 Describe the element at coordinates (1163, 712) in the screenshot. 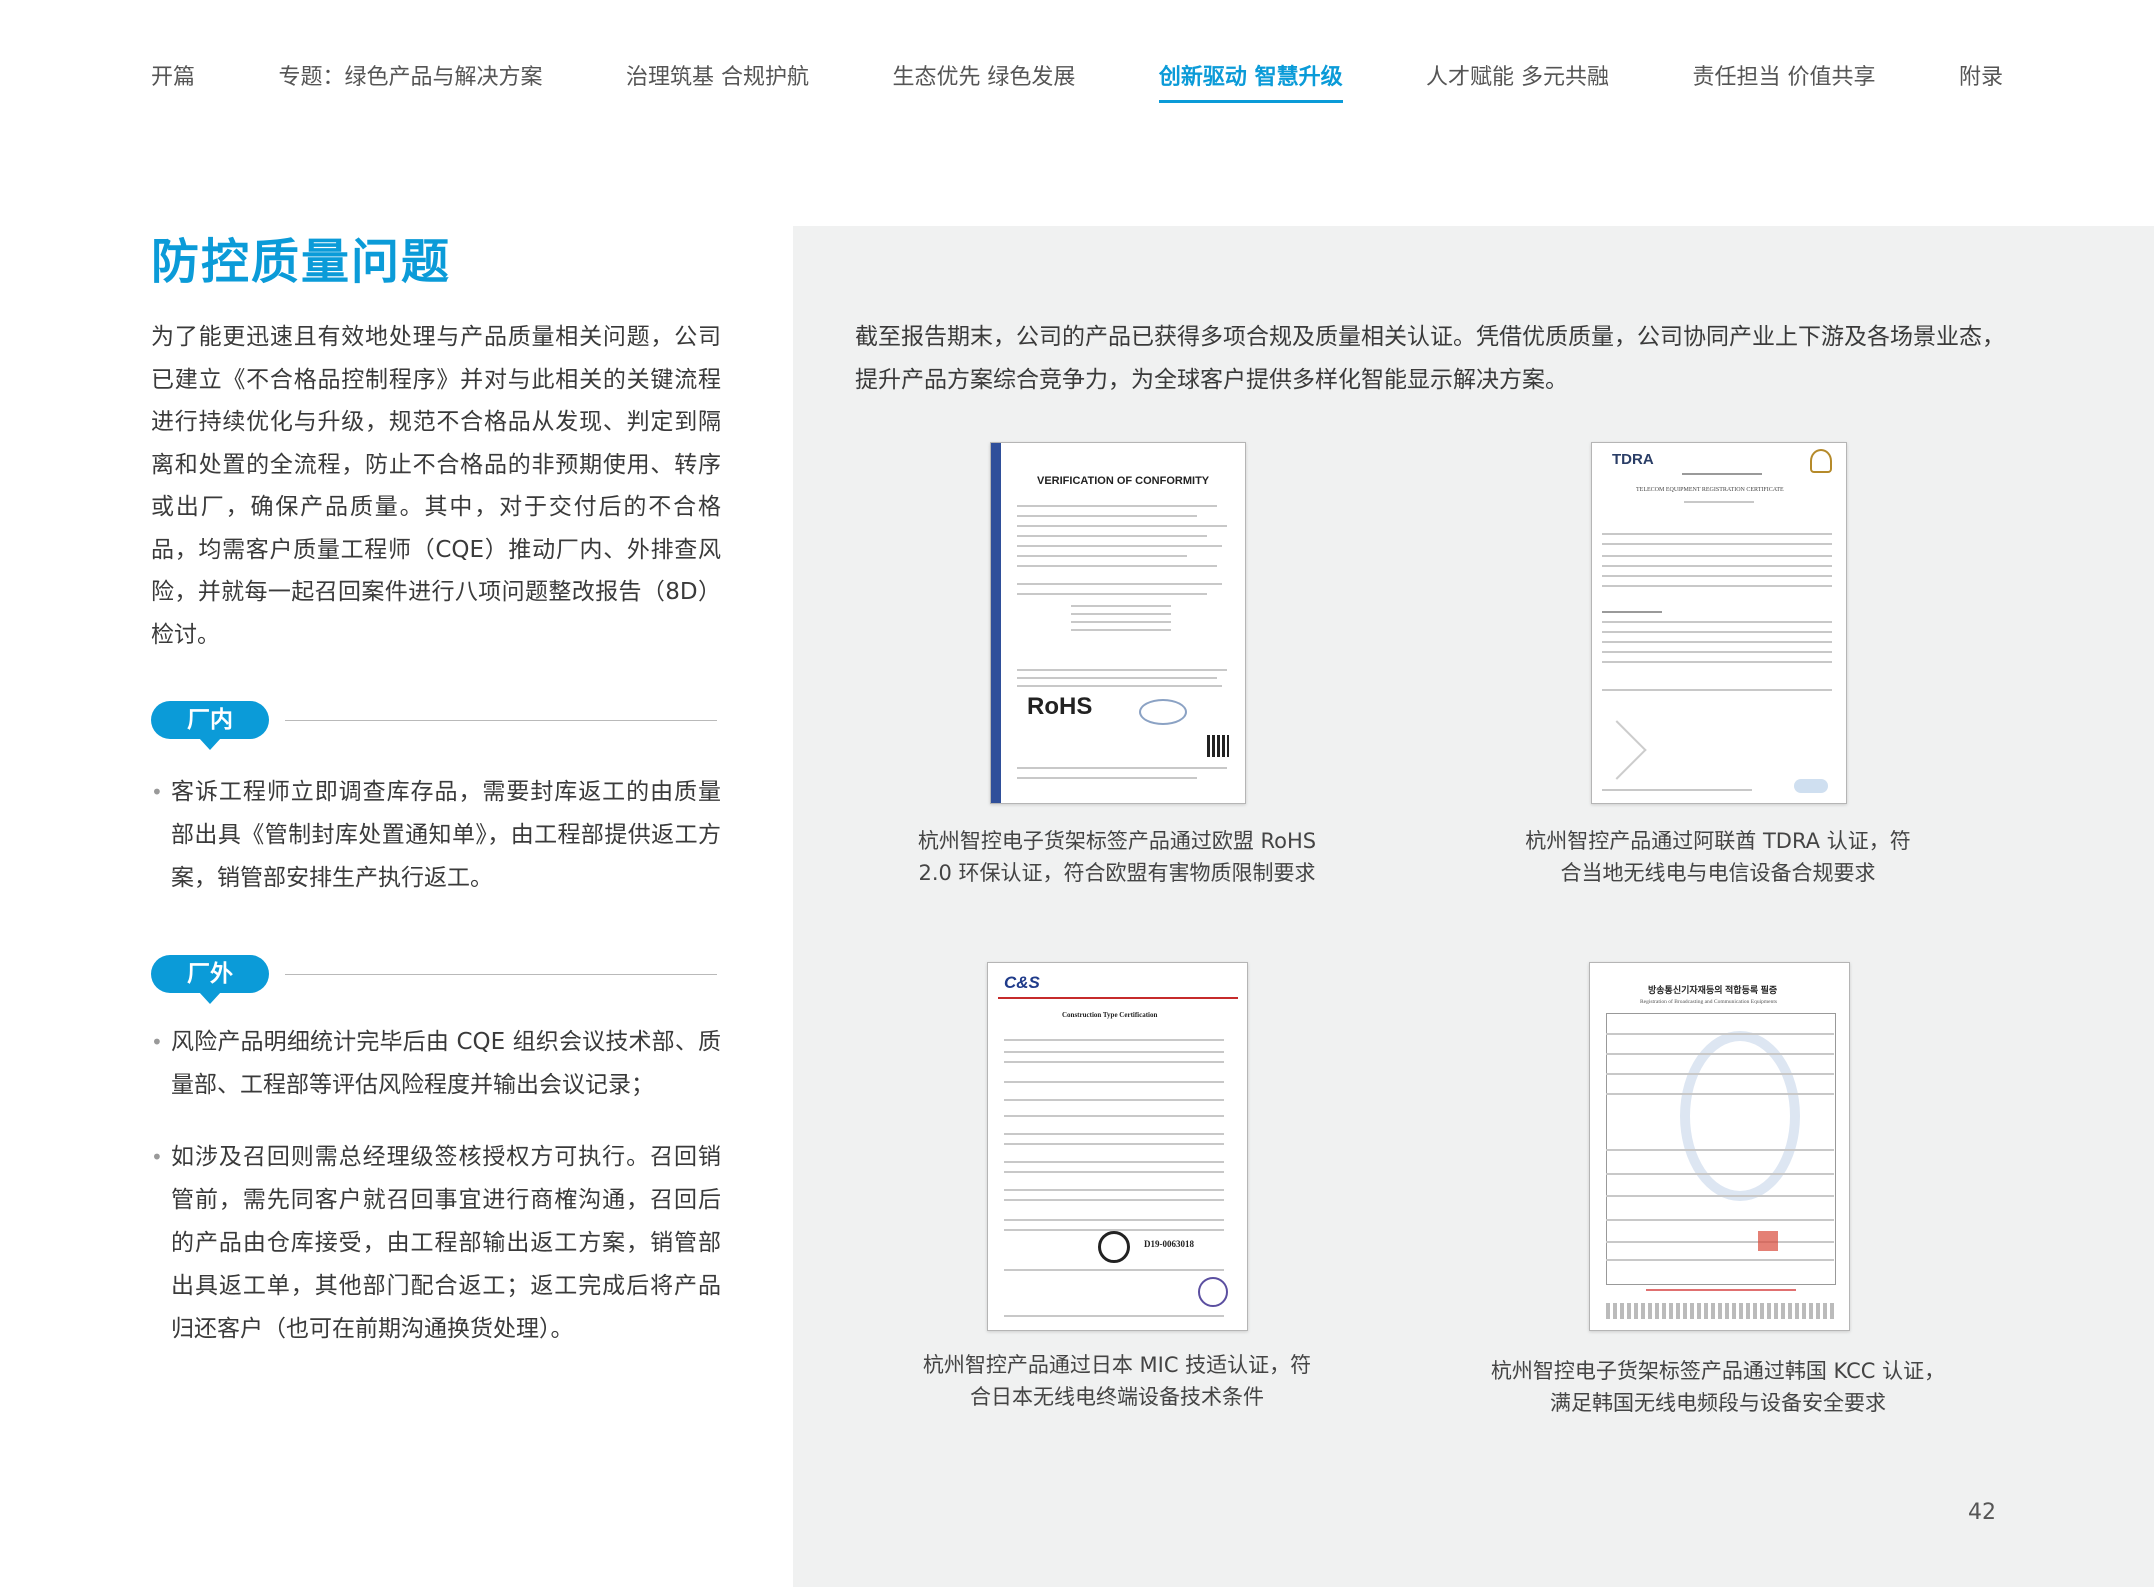

I see `stamp-icon` at that location.